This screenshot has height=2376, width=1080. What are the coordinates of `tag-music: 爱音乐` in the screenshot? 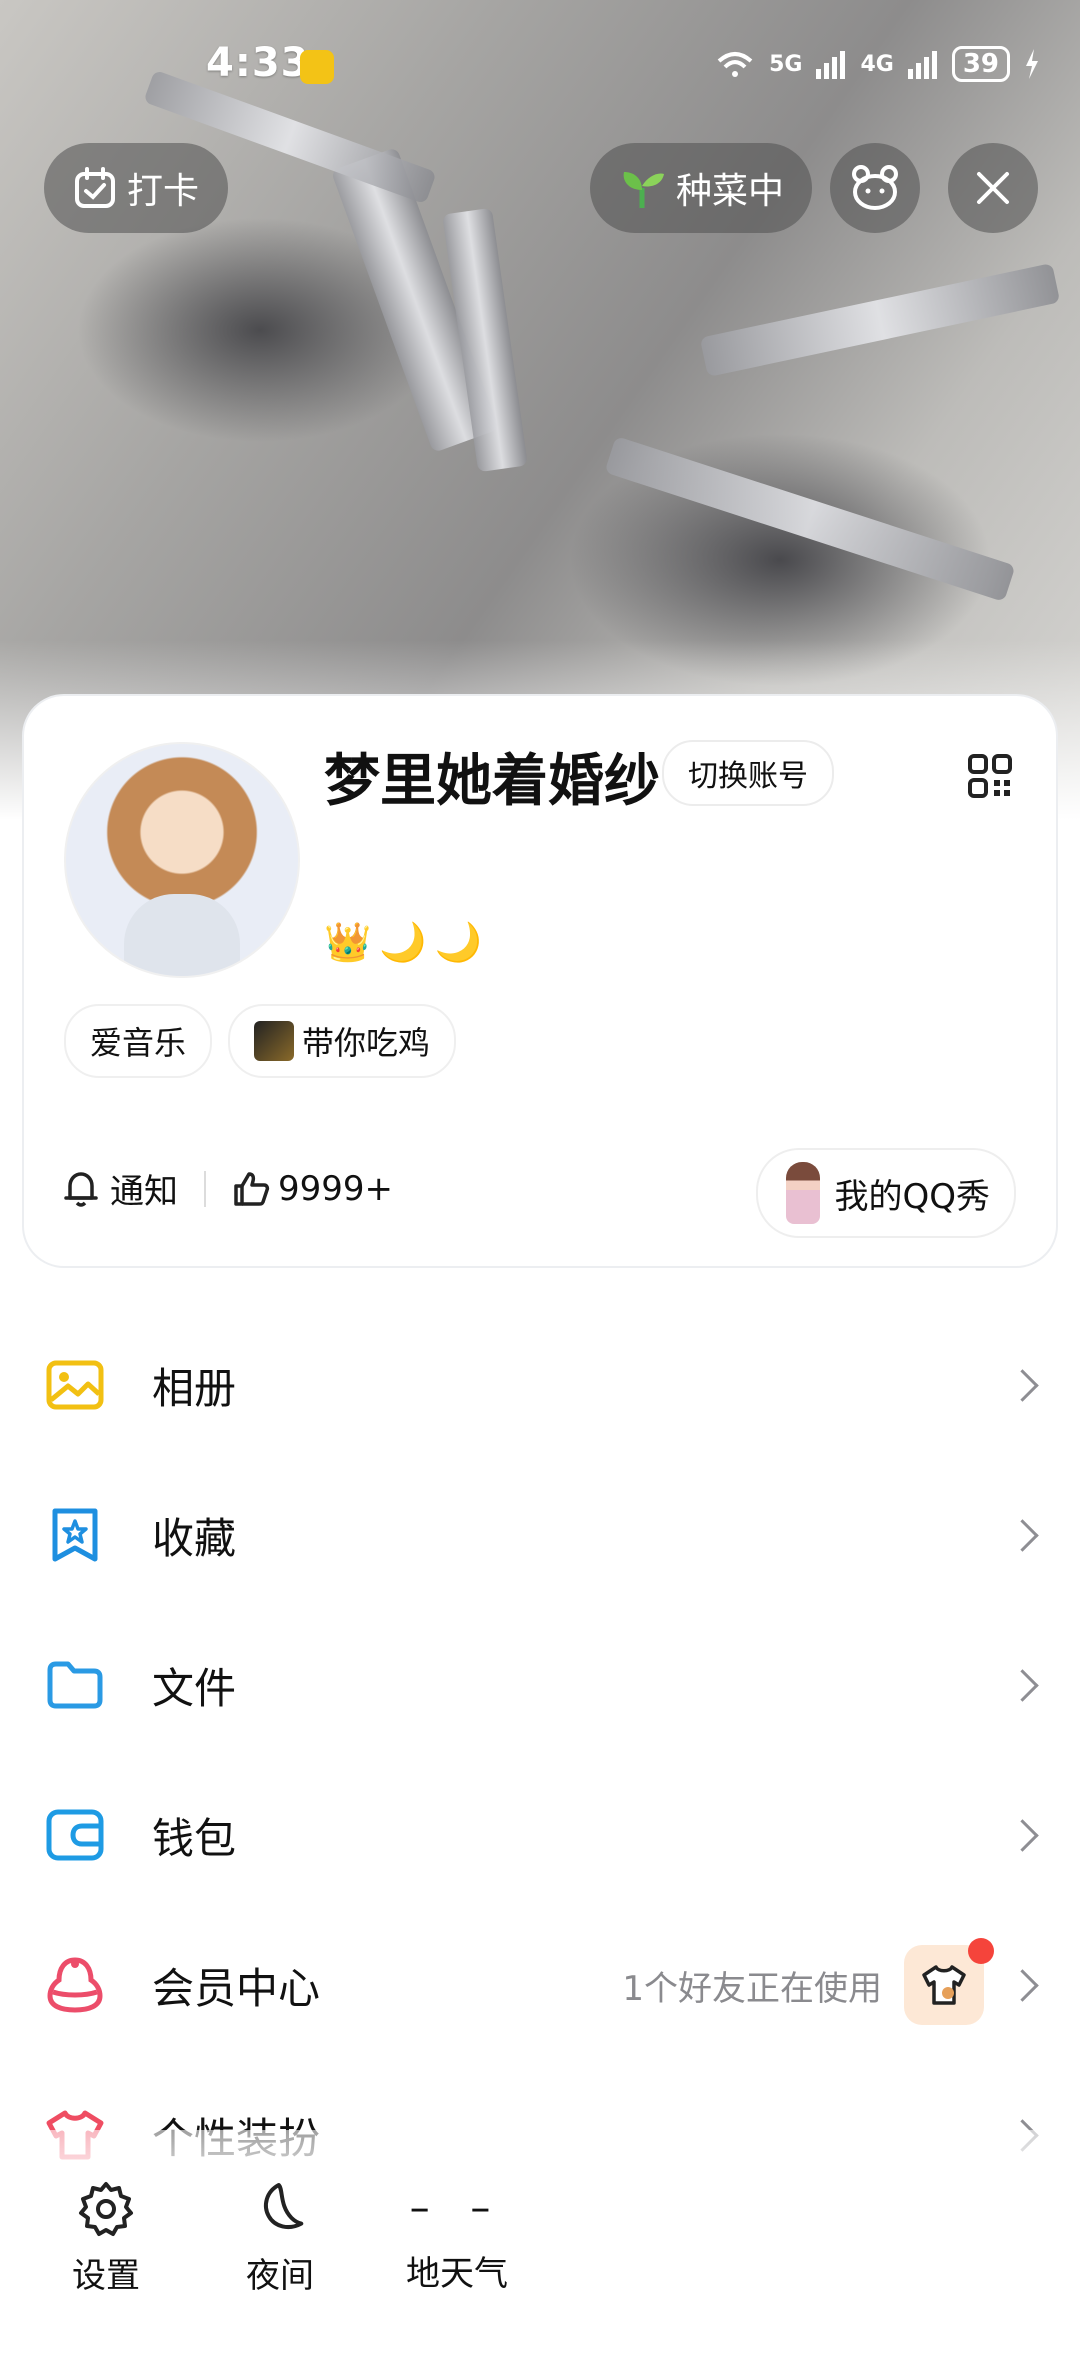 It's located at (138, 1041).